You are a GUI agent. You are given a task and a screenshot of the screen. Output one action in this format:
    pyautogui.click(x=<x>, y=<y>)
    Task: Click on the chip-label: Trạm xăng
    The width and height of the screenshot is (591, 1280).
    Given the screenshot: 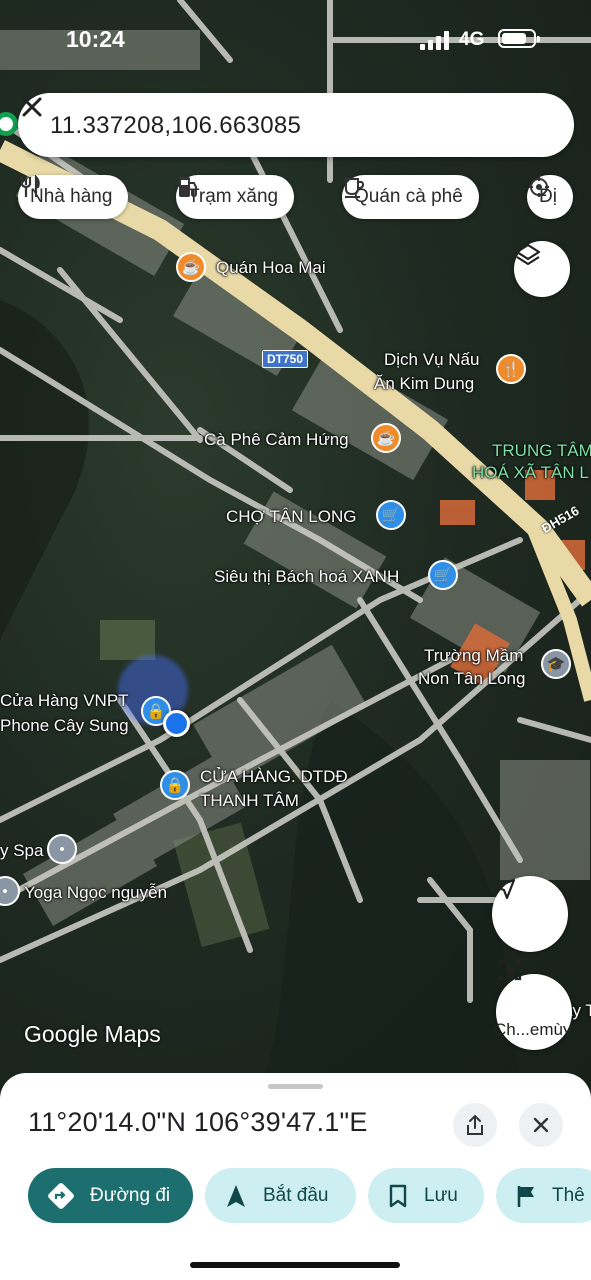 What is the action you would take?
    pyautogui.click(x=233, y=196)
    